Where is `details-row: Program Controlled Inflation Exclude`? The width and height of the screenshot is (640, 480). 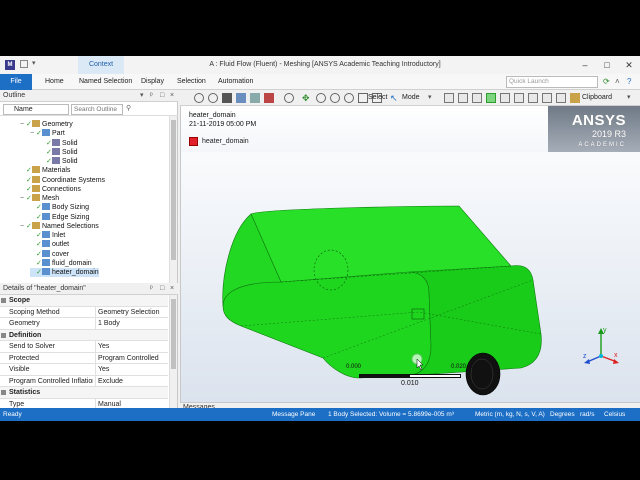 details-row: Program Controlled Inflation Exclude is located at coordinates (84, 381).